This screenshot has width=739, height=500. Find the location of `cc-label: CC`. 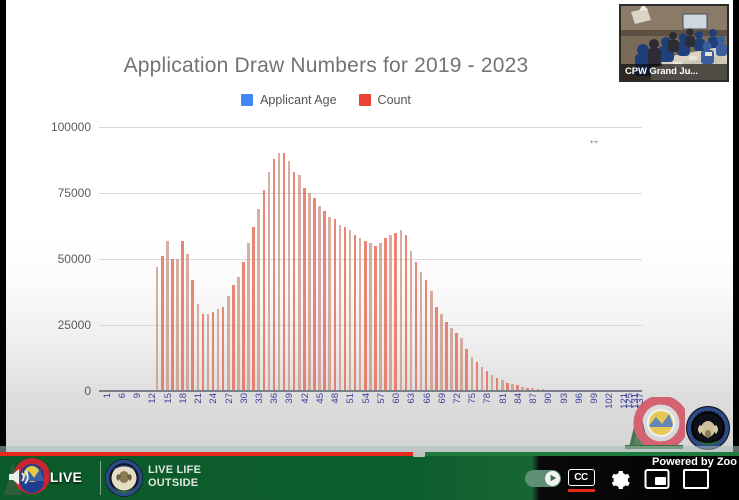

cc-label: CC is located at coordinates (581, 477).